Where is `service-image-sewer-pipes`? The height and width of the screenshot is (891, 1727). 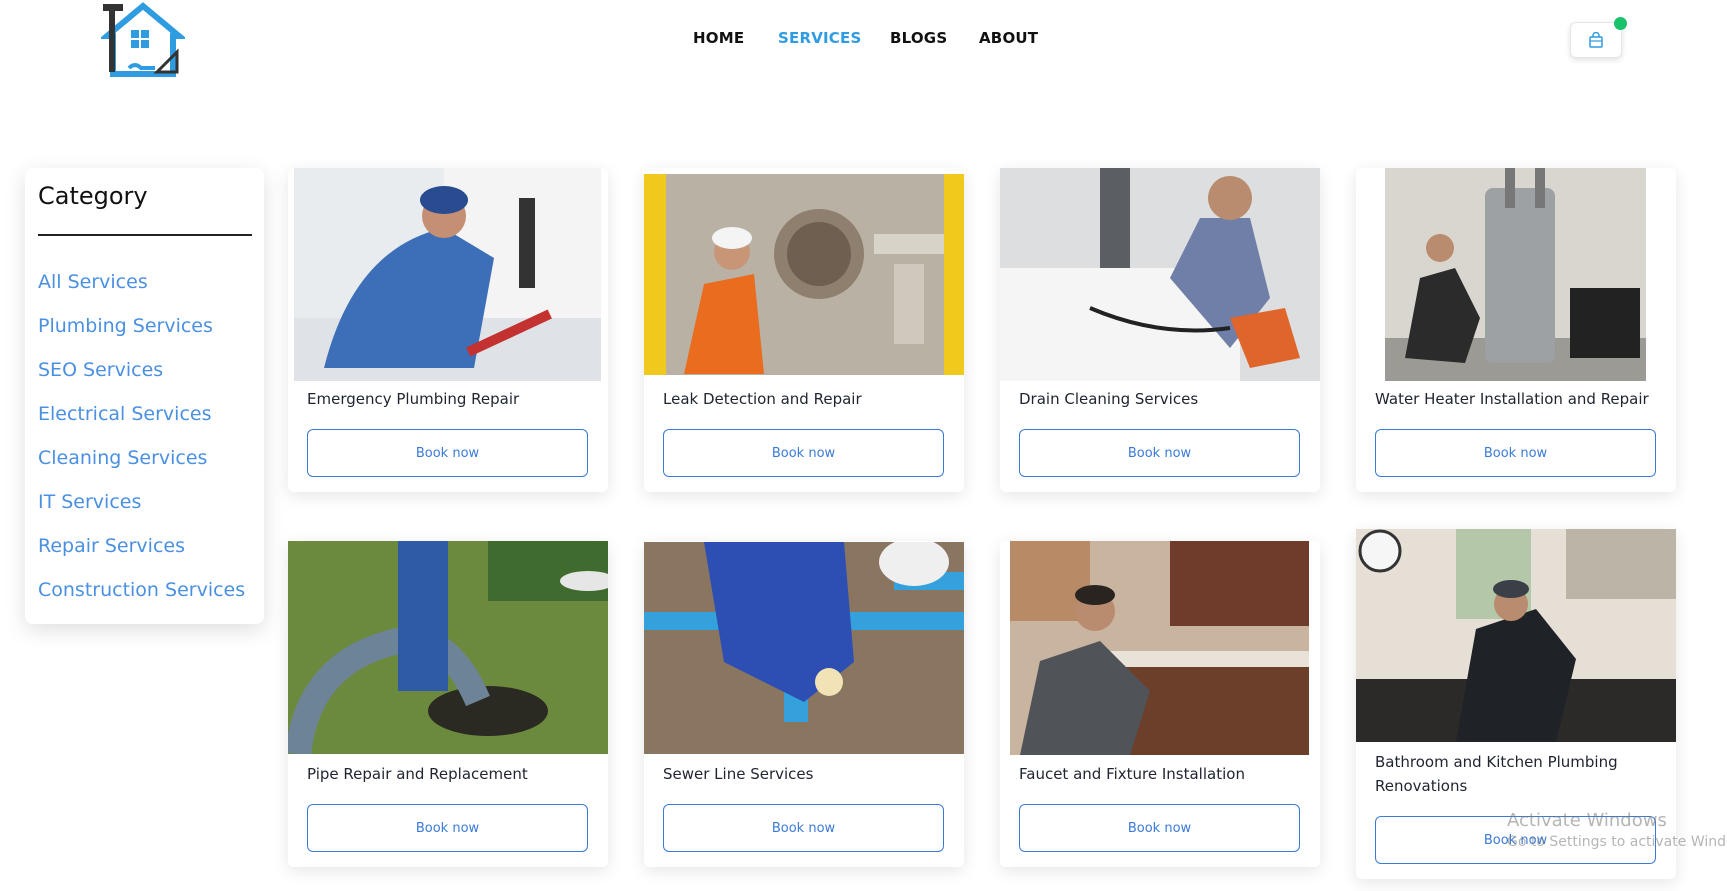
service-image-sewer-pipes is located at coordinates (804, 648).